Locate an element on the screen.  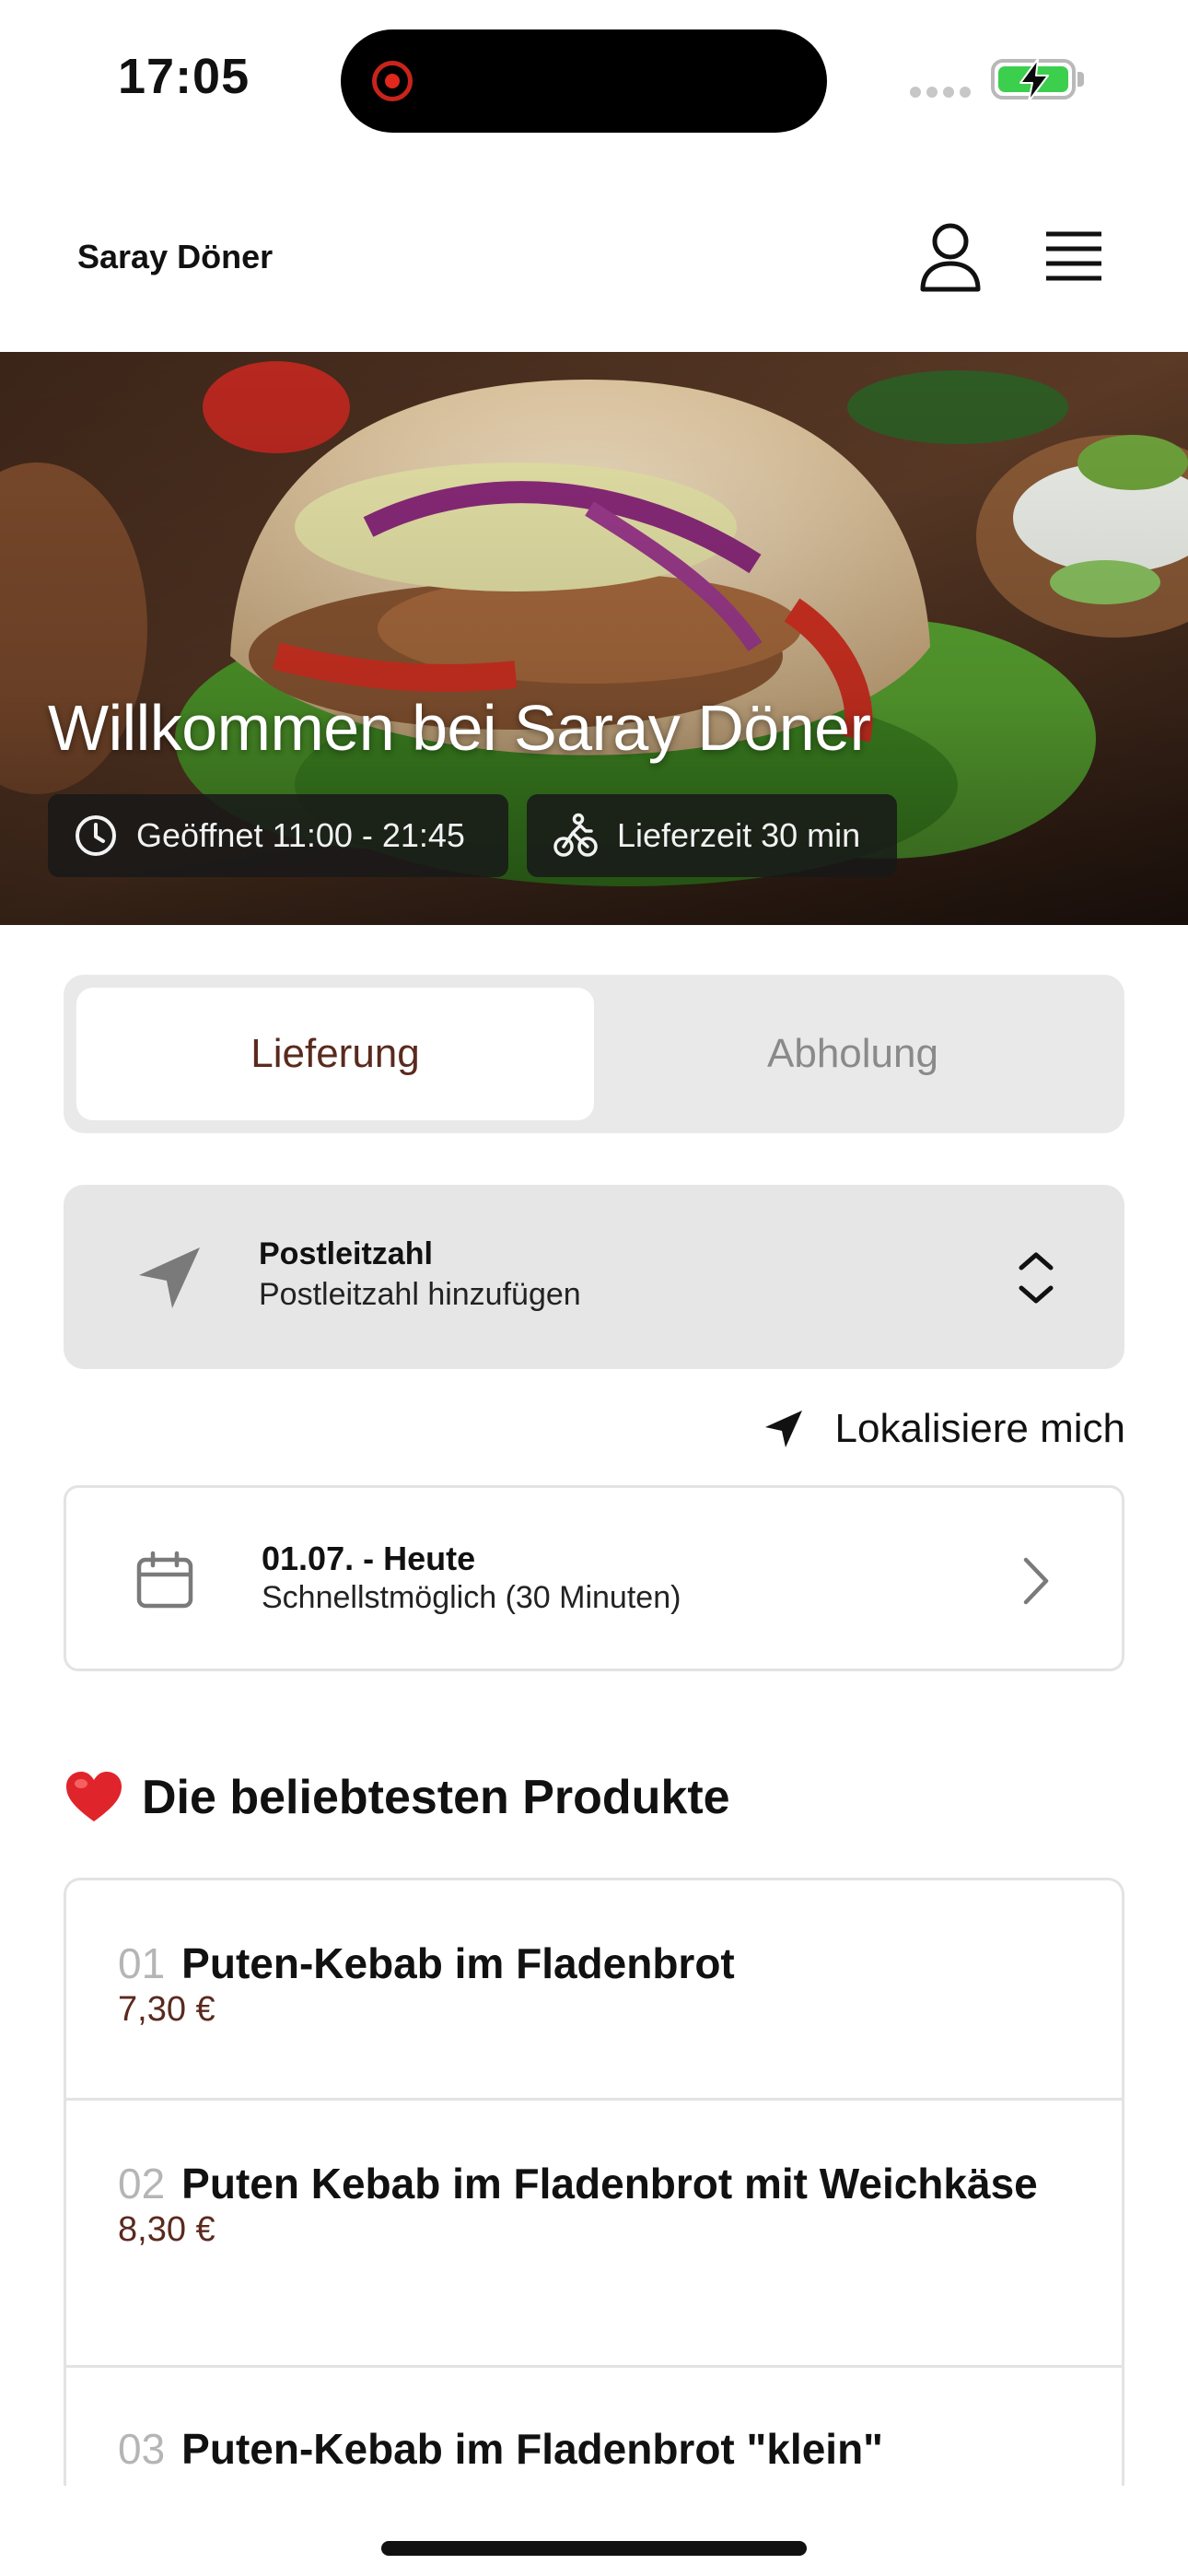
calendar-icon is located at coordinates (164, 1580).